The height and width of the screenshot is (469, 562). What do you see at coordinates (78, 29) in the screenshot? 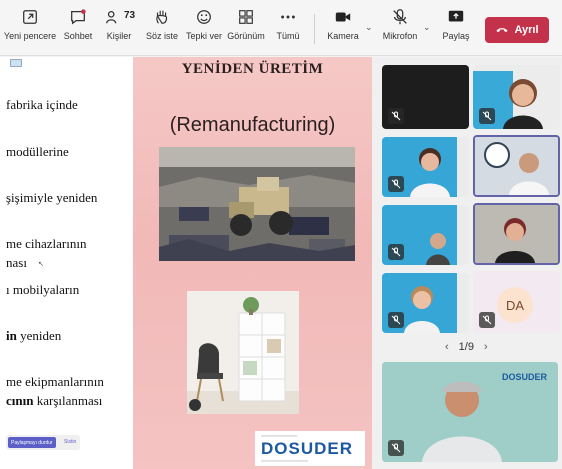
I see `chat-button: Sohbet` at bounding box center [78, 29].